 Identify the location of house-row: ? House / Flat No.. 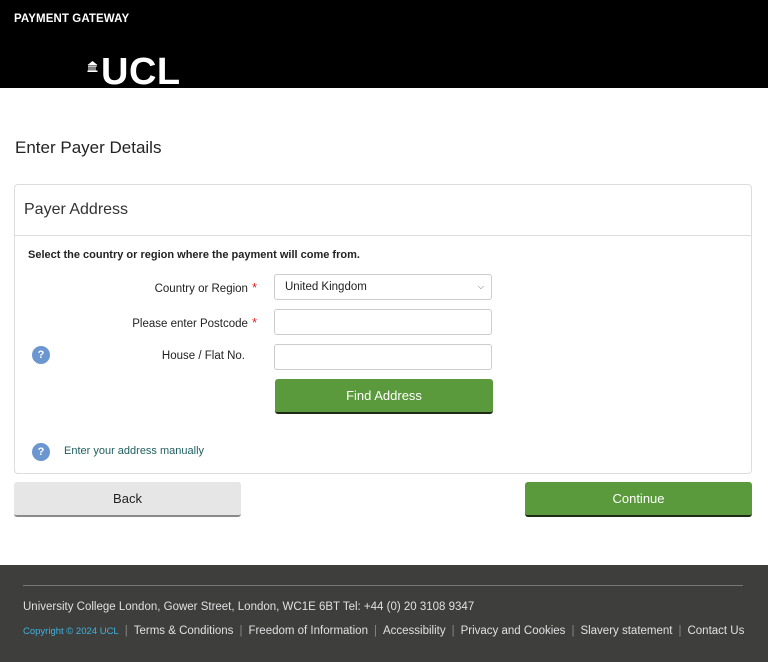
(384, 357).